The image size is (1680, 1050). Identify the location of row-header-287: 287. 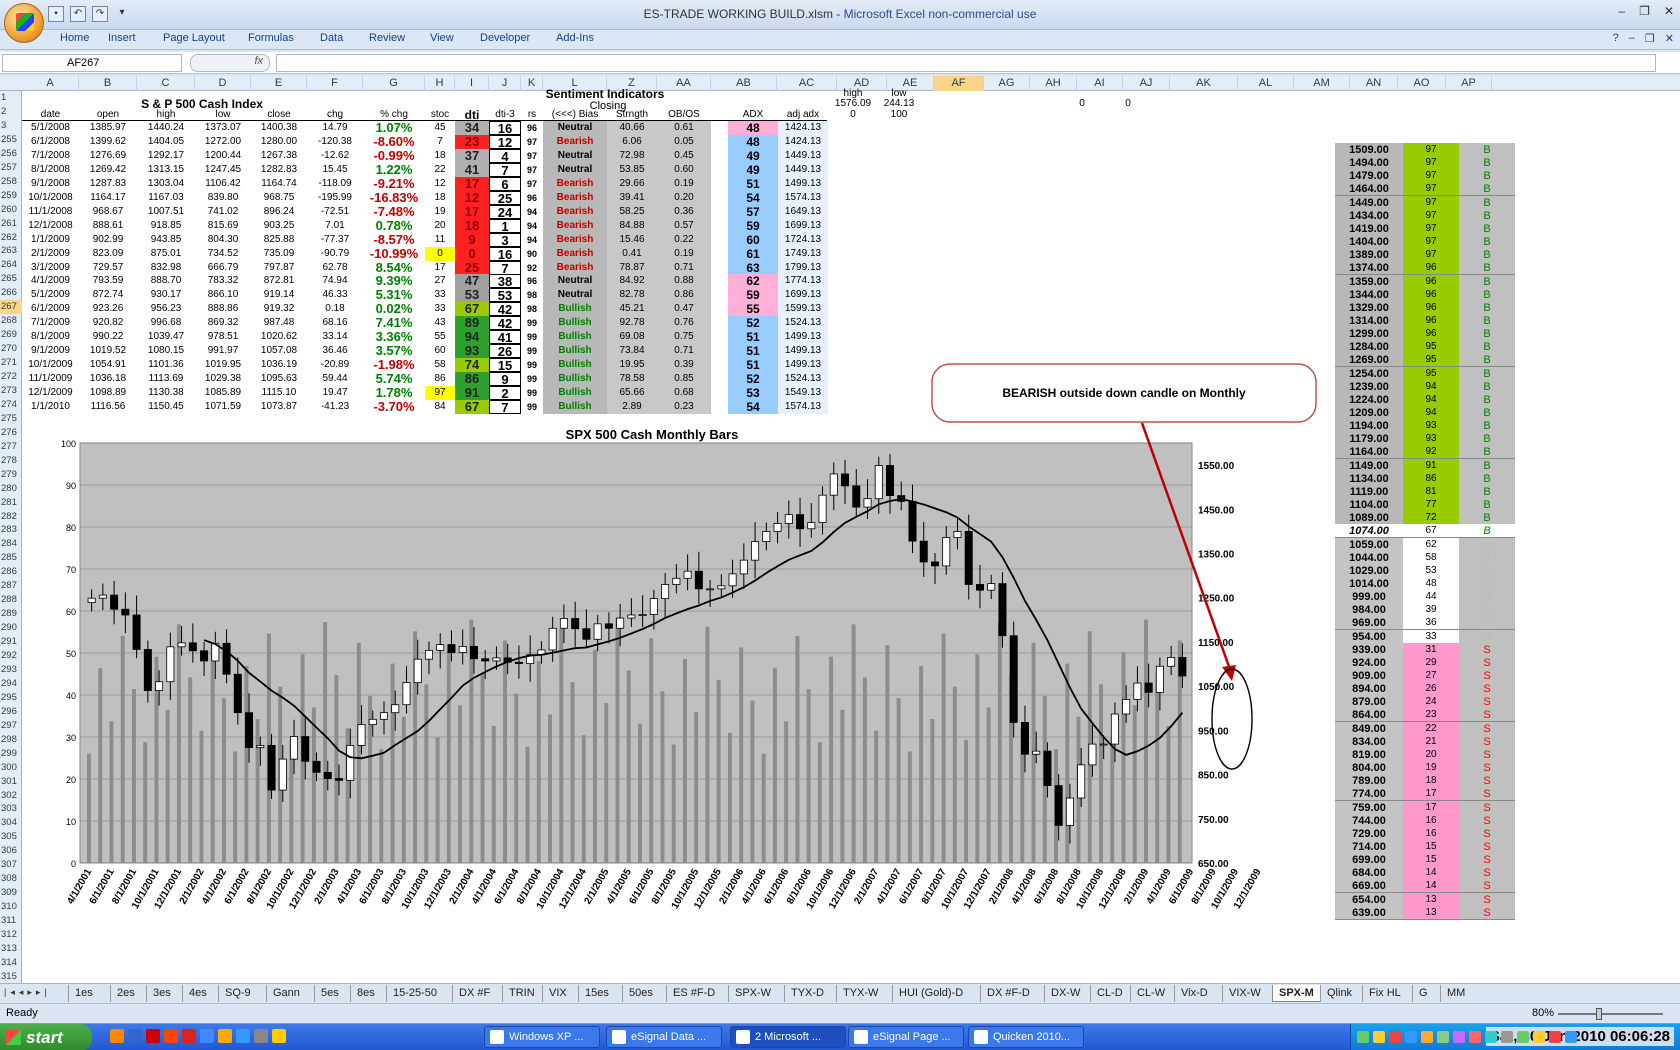
(11, 586).